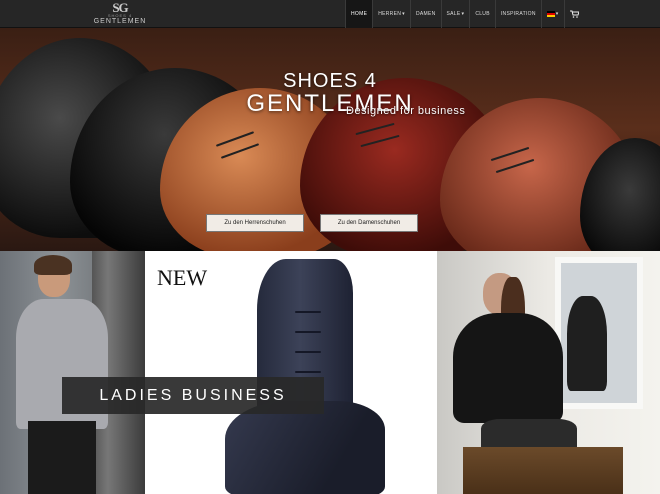 The width and height of the screenshot is (660, 494). What do you see at coordinates (587, 343) in the screenshot?
I see `mirror-reflection` at bounding box center [587, 343].